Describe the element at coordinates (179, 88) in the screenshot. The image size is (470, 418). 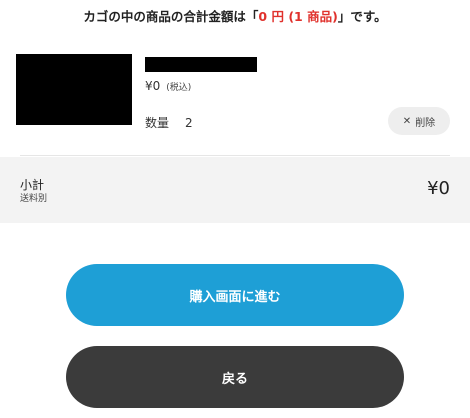
I see `tax-note: (税込)` at that location.